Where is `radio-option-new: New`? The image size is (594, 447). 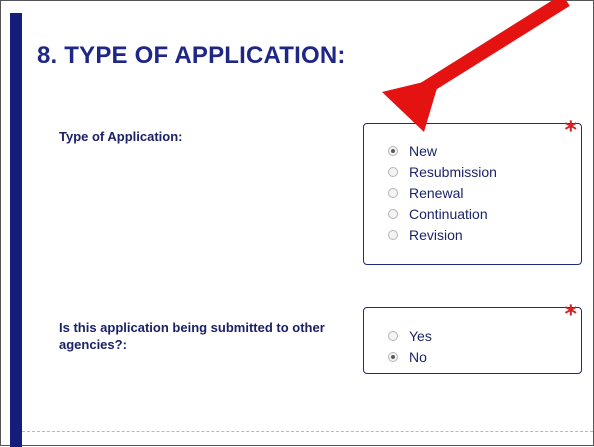 radio-option-new: New is located at coordinates (442, 150).